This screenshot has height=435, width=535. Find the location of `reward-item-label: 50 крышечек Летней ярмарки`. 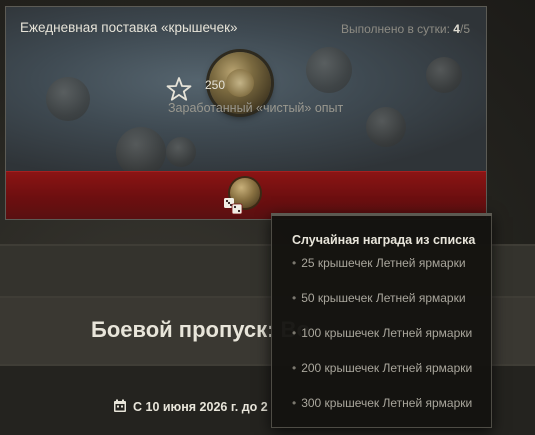

reward-item-label: 50 крышечек Летней ярмарки is located at coordinates (383, 298).